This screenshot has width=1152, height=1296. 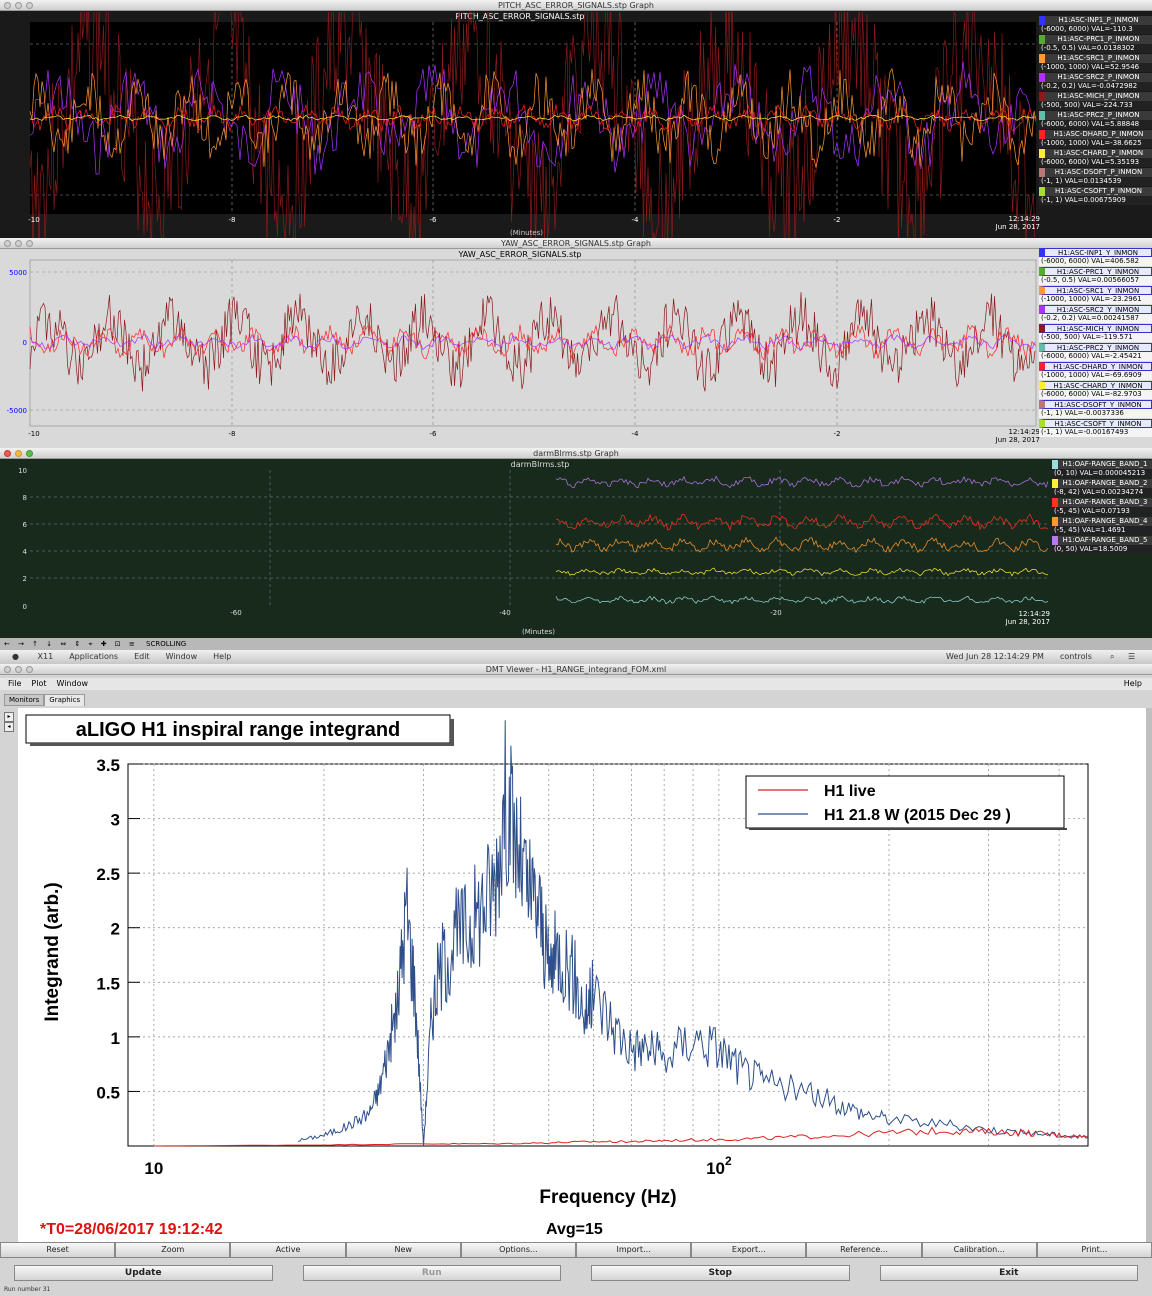 What do you see at coordinates (9, 727) in the screenshot?
I see `arrow-down-icon: ◂` at bounding box center [9, 727].